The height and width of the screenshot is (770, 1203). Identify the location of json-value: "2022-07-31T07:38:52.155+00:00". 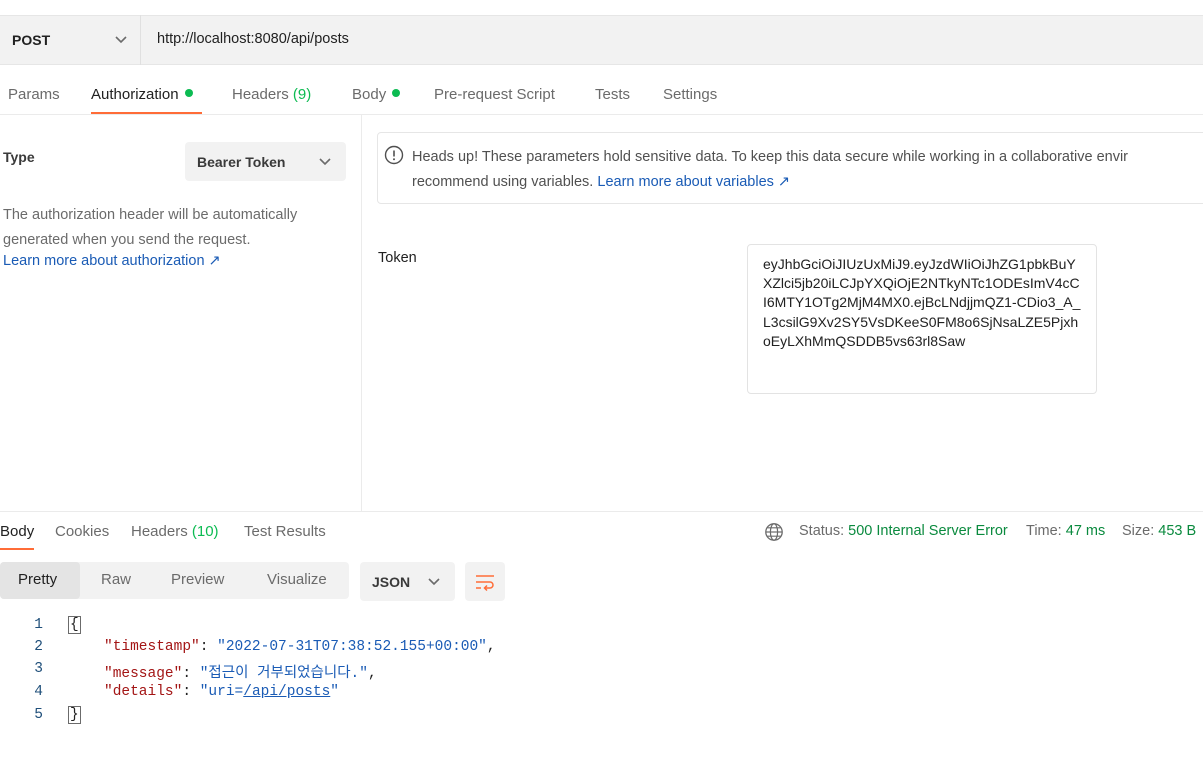
(352, 647).